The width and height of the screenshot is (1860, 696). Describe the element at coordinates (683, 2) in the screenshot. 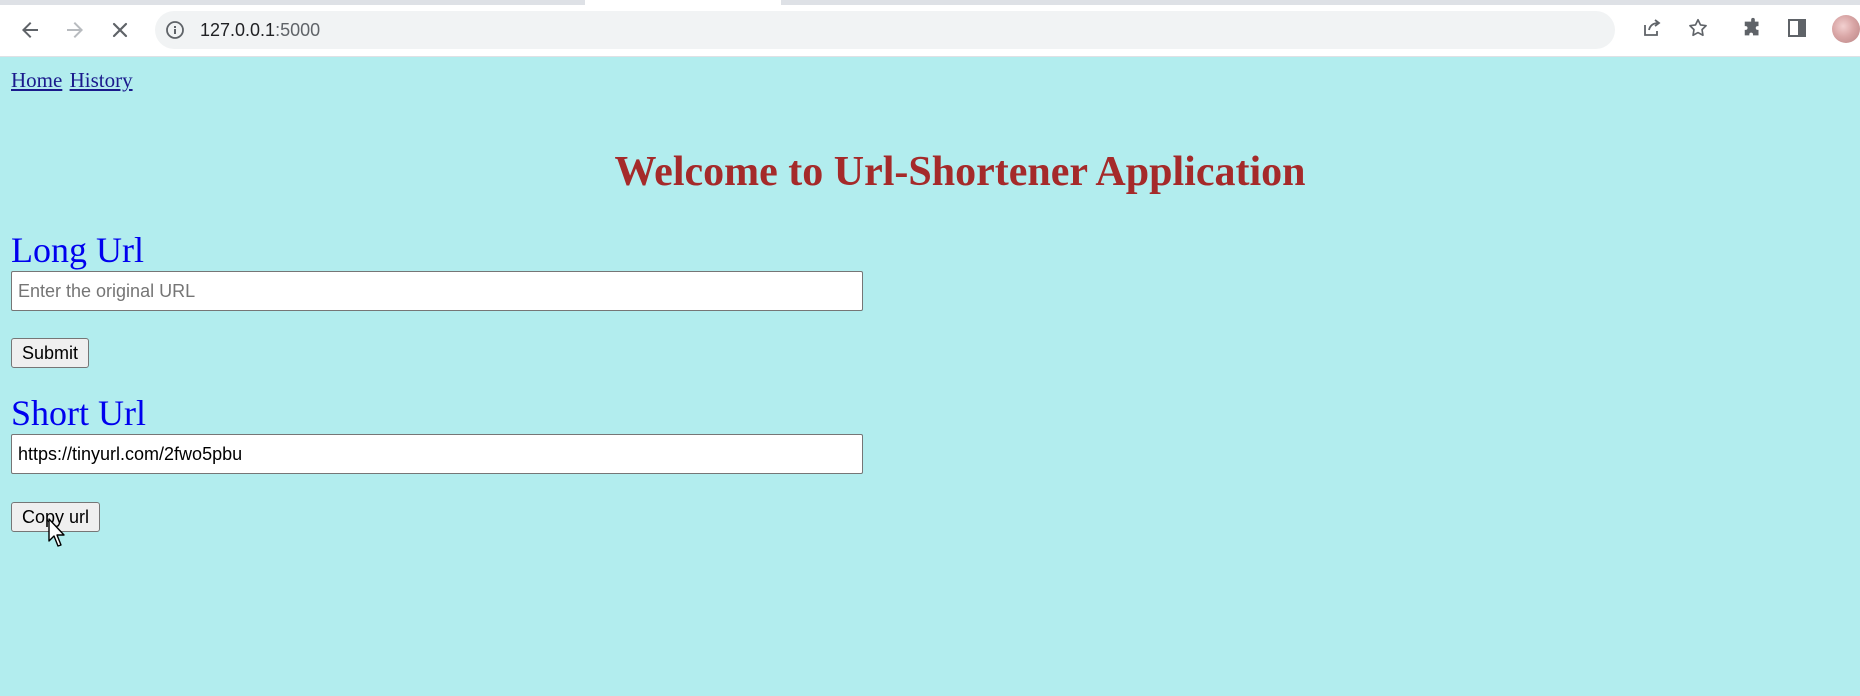

I see `active-tab` at that location.